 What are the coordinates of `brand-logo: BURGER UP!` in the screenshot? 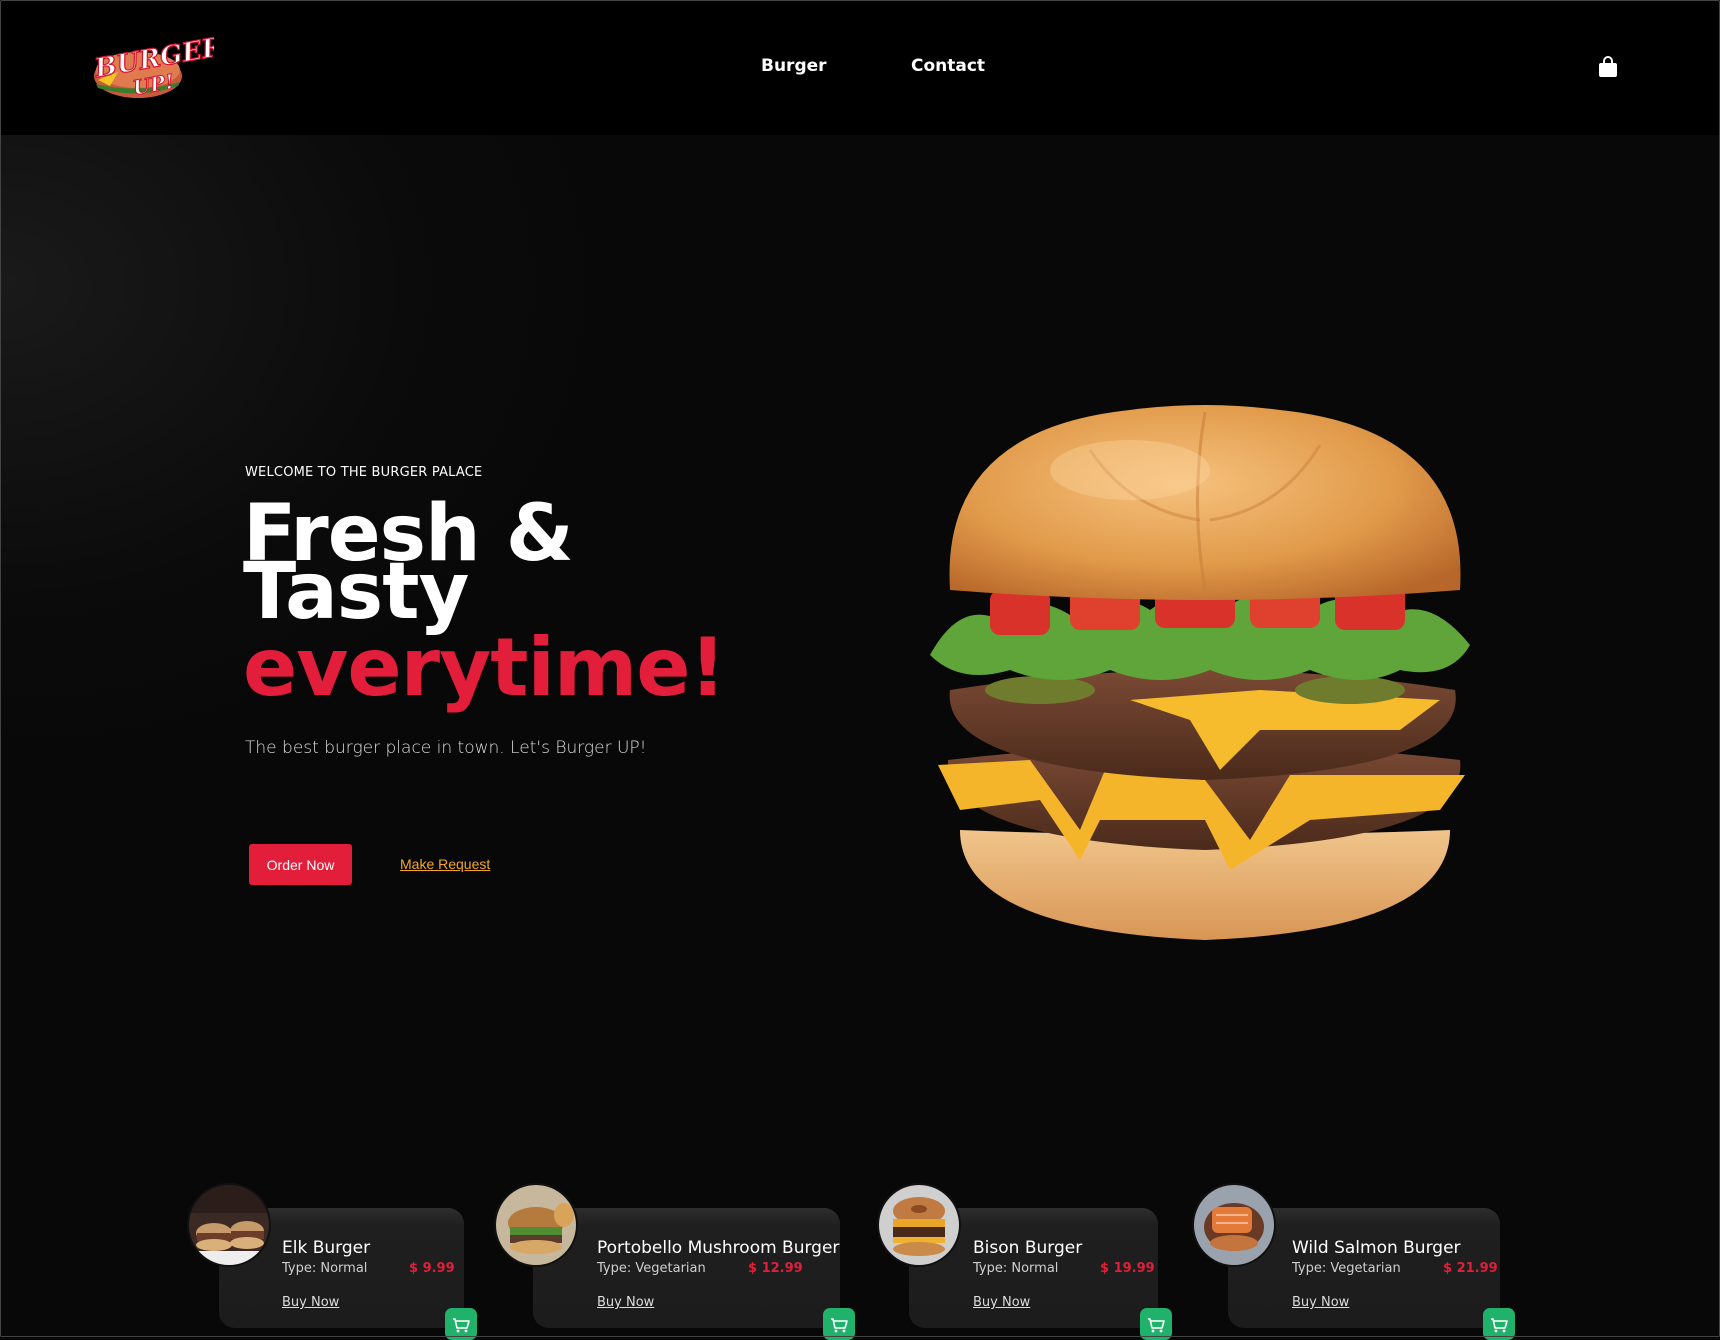 It's located at (151, 65).